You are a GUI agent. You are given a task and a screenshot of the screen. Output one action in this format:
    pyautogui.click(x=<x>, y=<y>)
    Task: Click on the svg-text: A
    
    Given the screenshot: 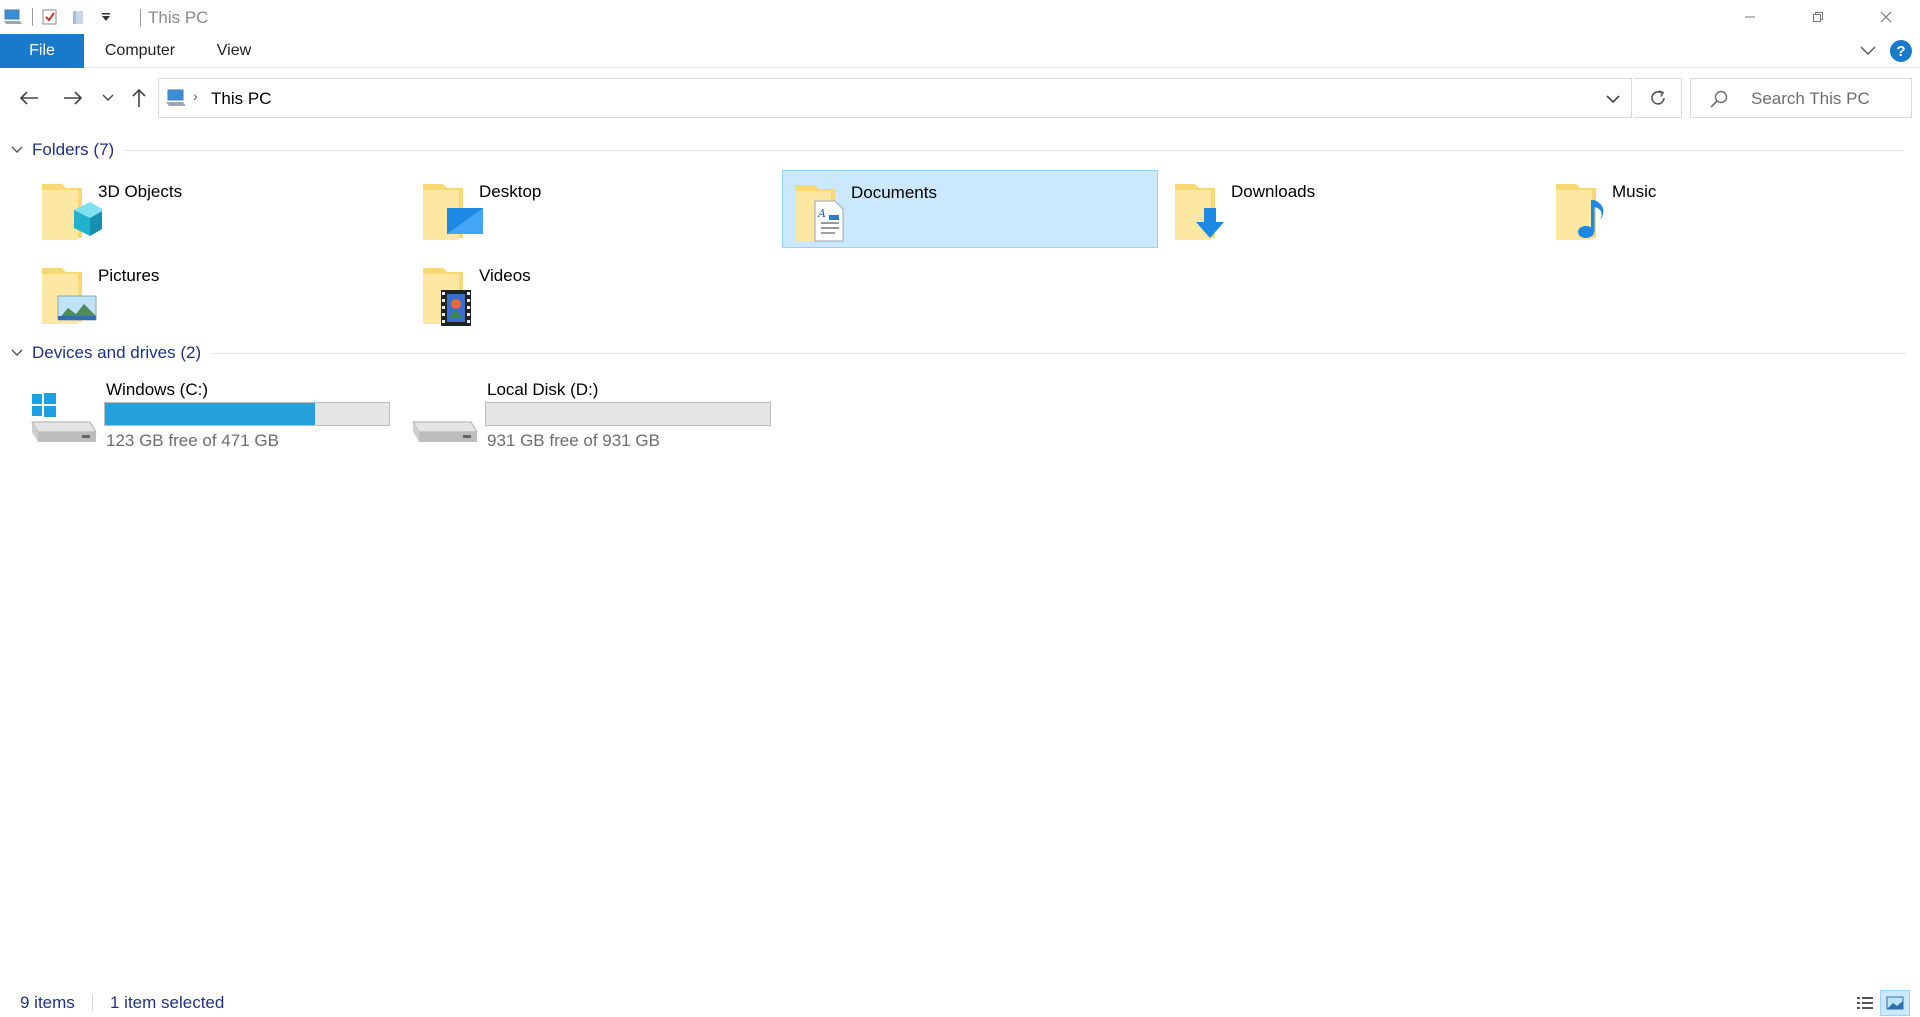 What is the action you would take?
    pyautogui.click(x=821, y=213)
    